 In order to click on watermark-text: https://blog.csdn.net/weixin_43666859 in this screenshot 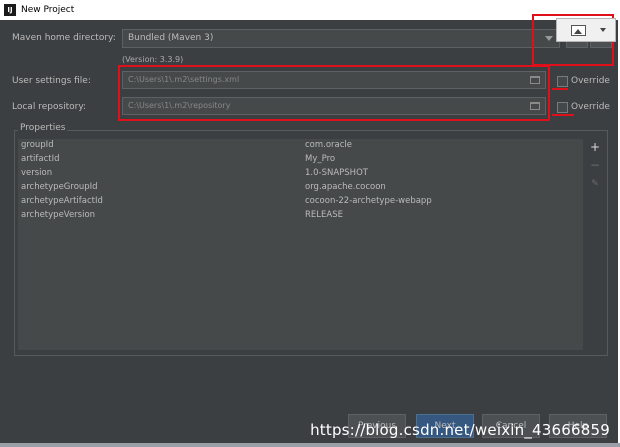, I will do `click(460, 430)`.